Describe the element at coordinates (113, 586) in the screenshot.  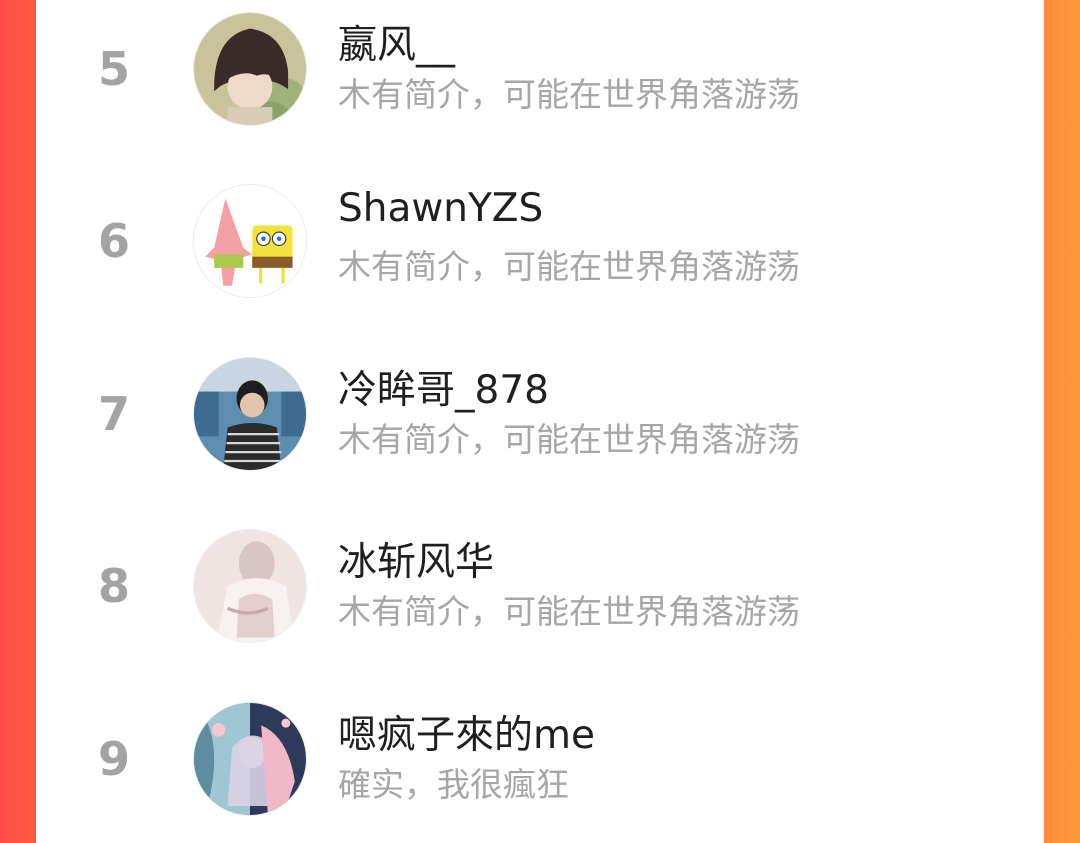
I see `rank-number: 8` at that location.